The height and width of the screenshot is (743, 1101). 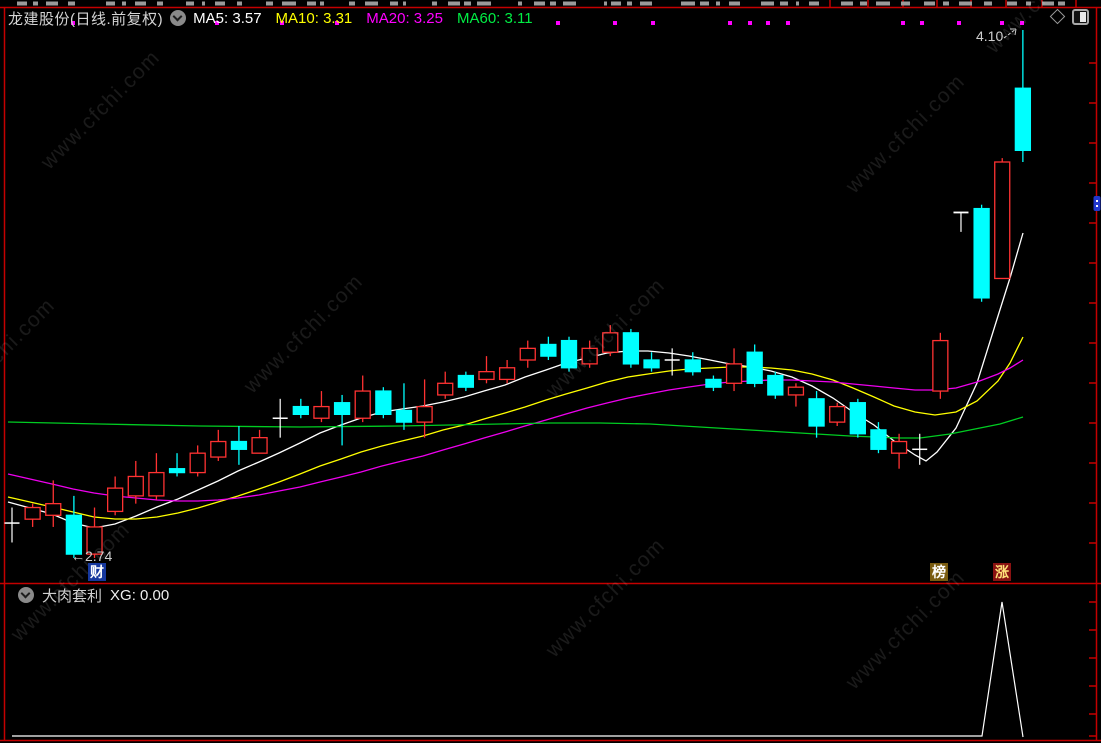 I want to click on sub-chart-header: 大肉套利 XG: 0.00, so click(x=94, y=595).